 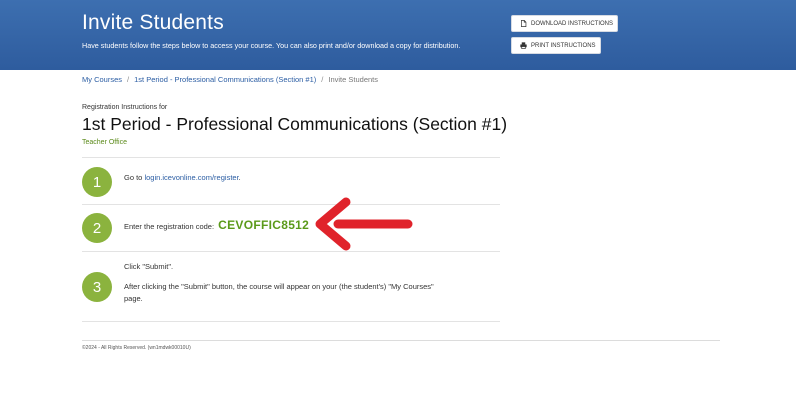 I want to click on step-number-3: 3, so click(x=97, y=287).